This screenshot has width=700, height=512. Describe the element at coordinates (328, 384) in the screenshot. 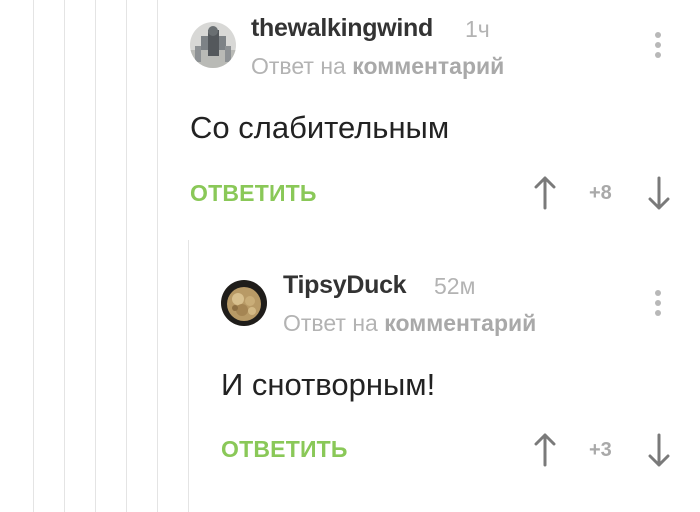

I see `comment-text: И снотворным!` at that location.